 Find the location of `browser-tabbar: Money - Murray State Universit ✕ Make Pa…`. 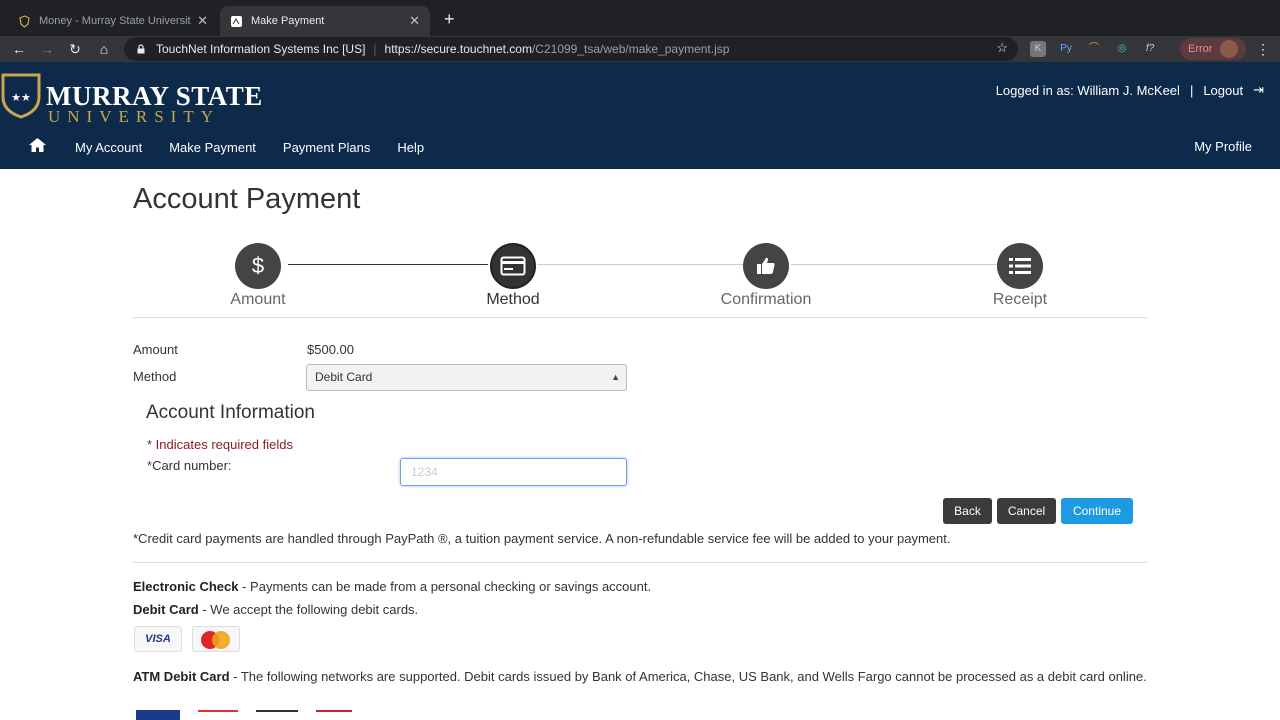

browser-tabbar: Money - Murray State Universit ✕ Make Pa… is located at coordinates (640, 18).